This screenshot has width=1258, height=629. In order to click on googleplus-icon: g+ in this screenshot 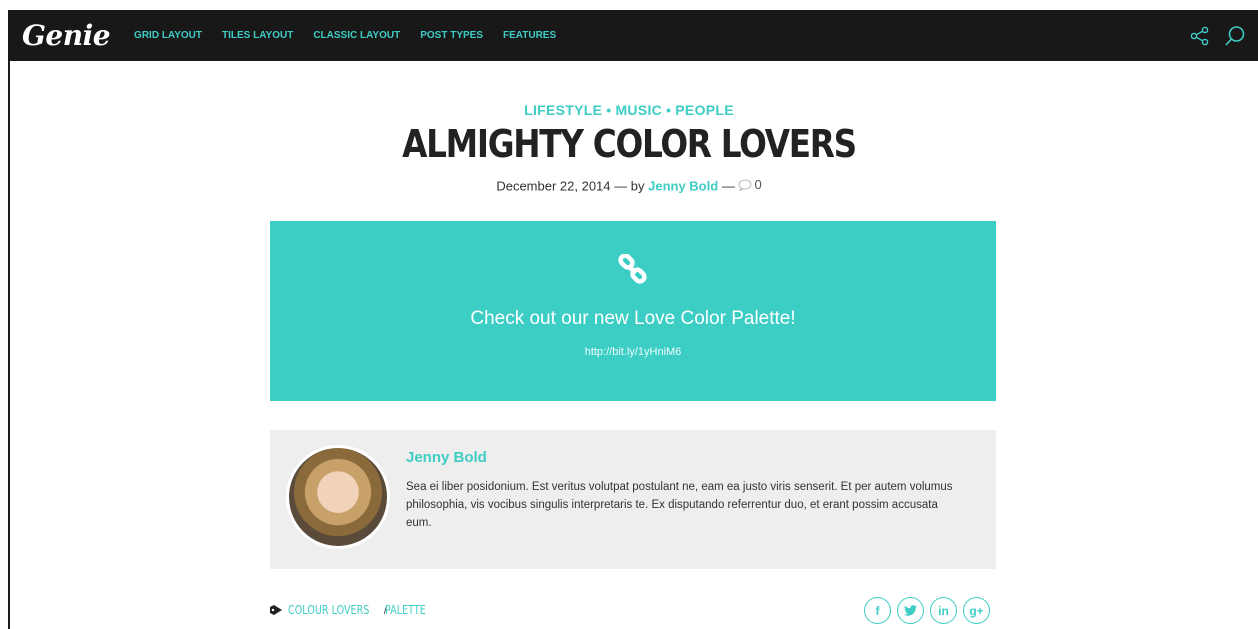, I will do `click(976, 610)`.